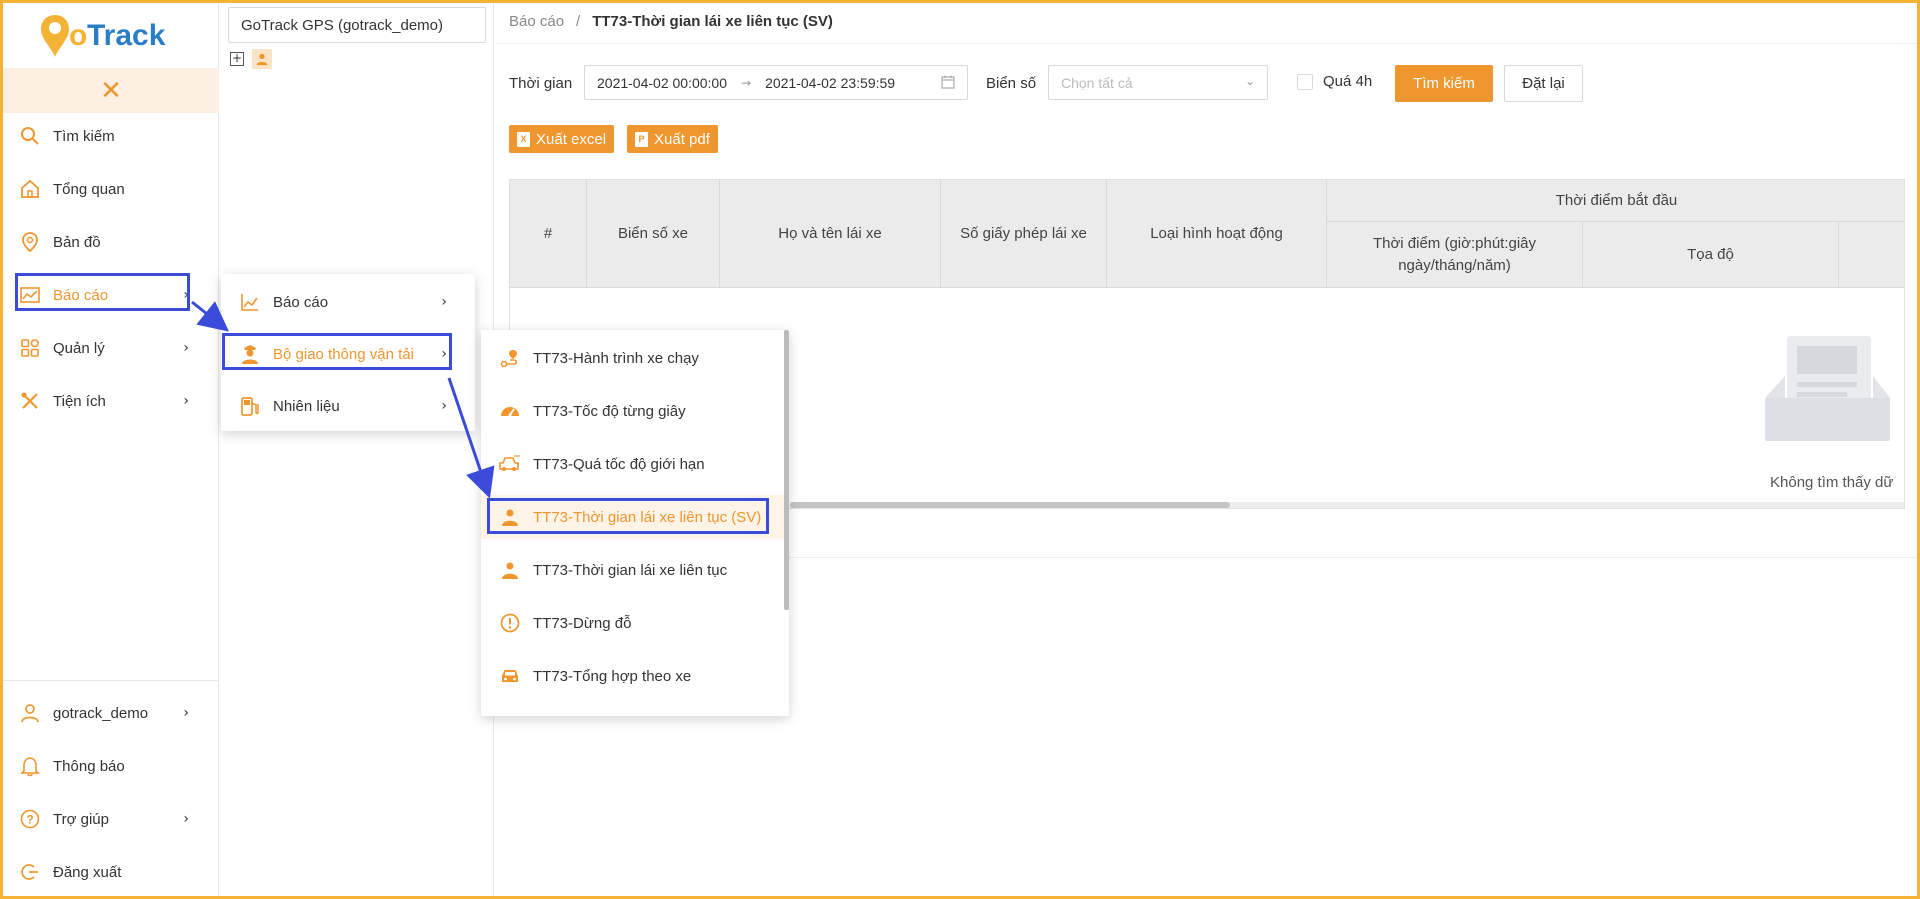 The width and height of the screenshot is (1920, 899). I want to click on submenu-item-transport-ministry: Bộ giao thông vận tải ›, so click(348, 354).